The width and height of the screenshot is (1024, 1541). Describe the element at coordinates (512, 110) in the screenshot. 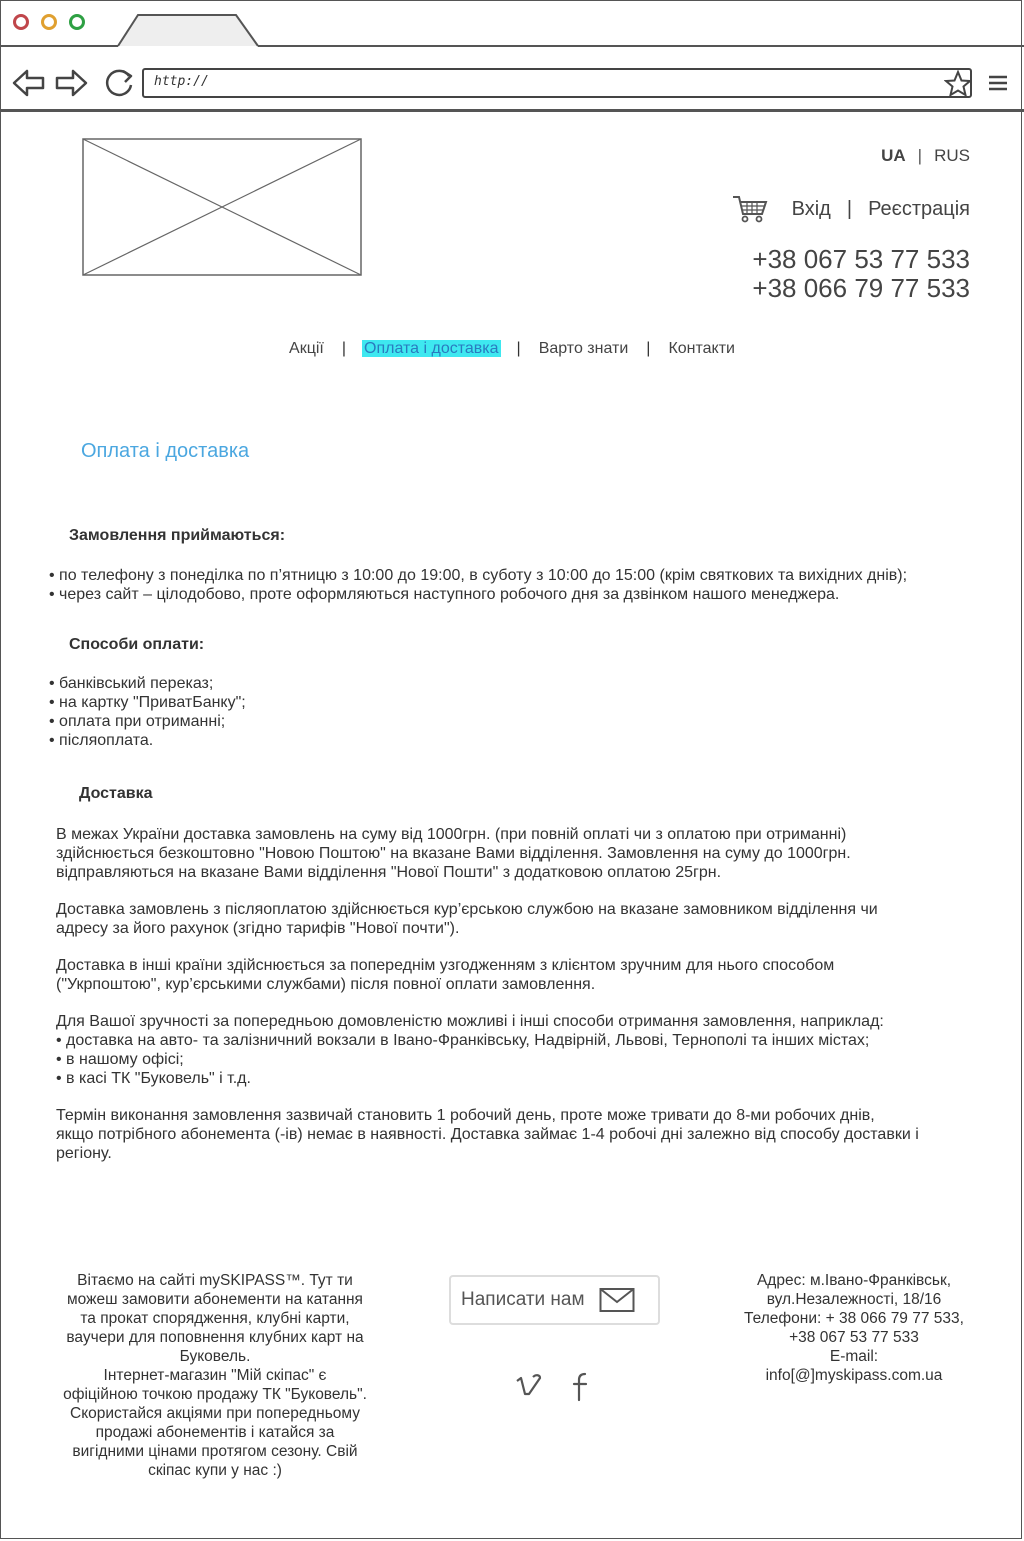

I see `toolbar-divider` at that location.